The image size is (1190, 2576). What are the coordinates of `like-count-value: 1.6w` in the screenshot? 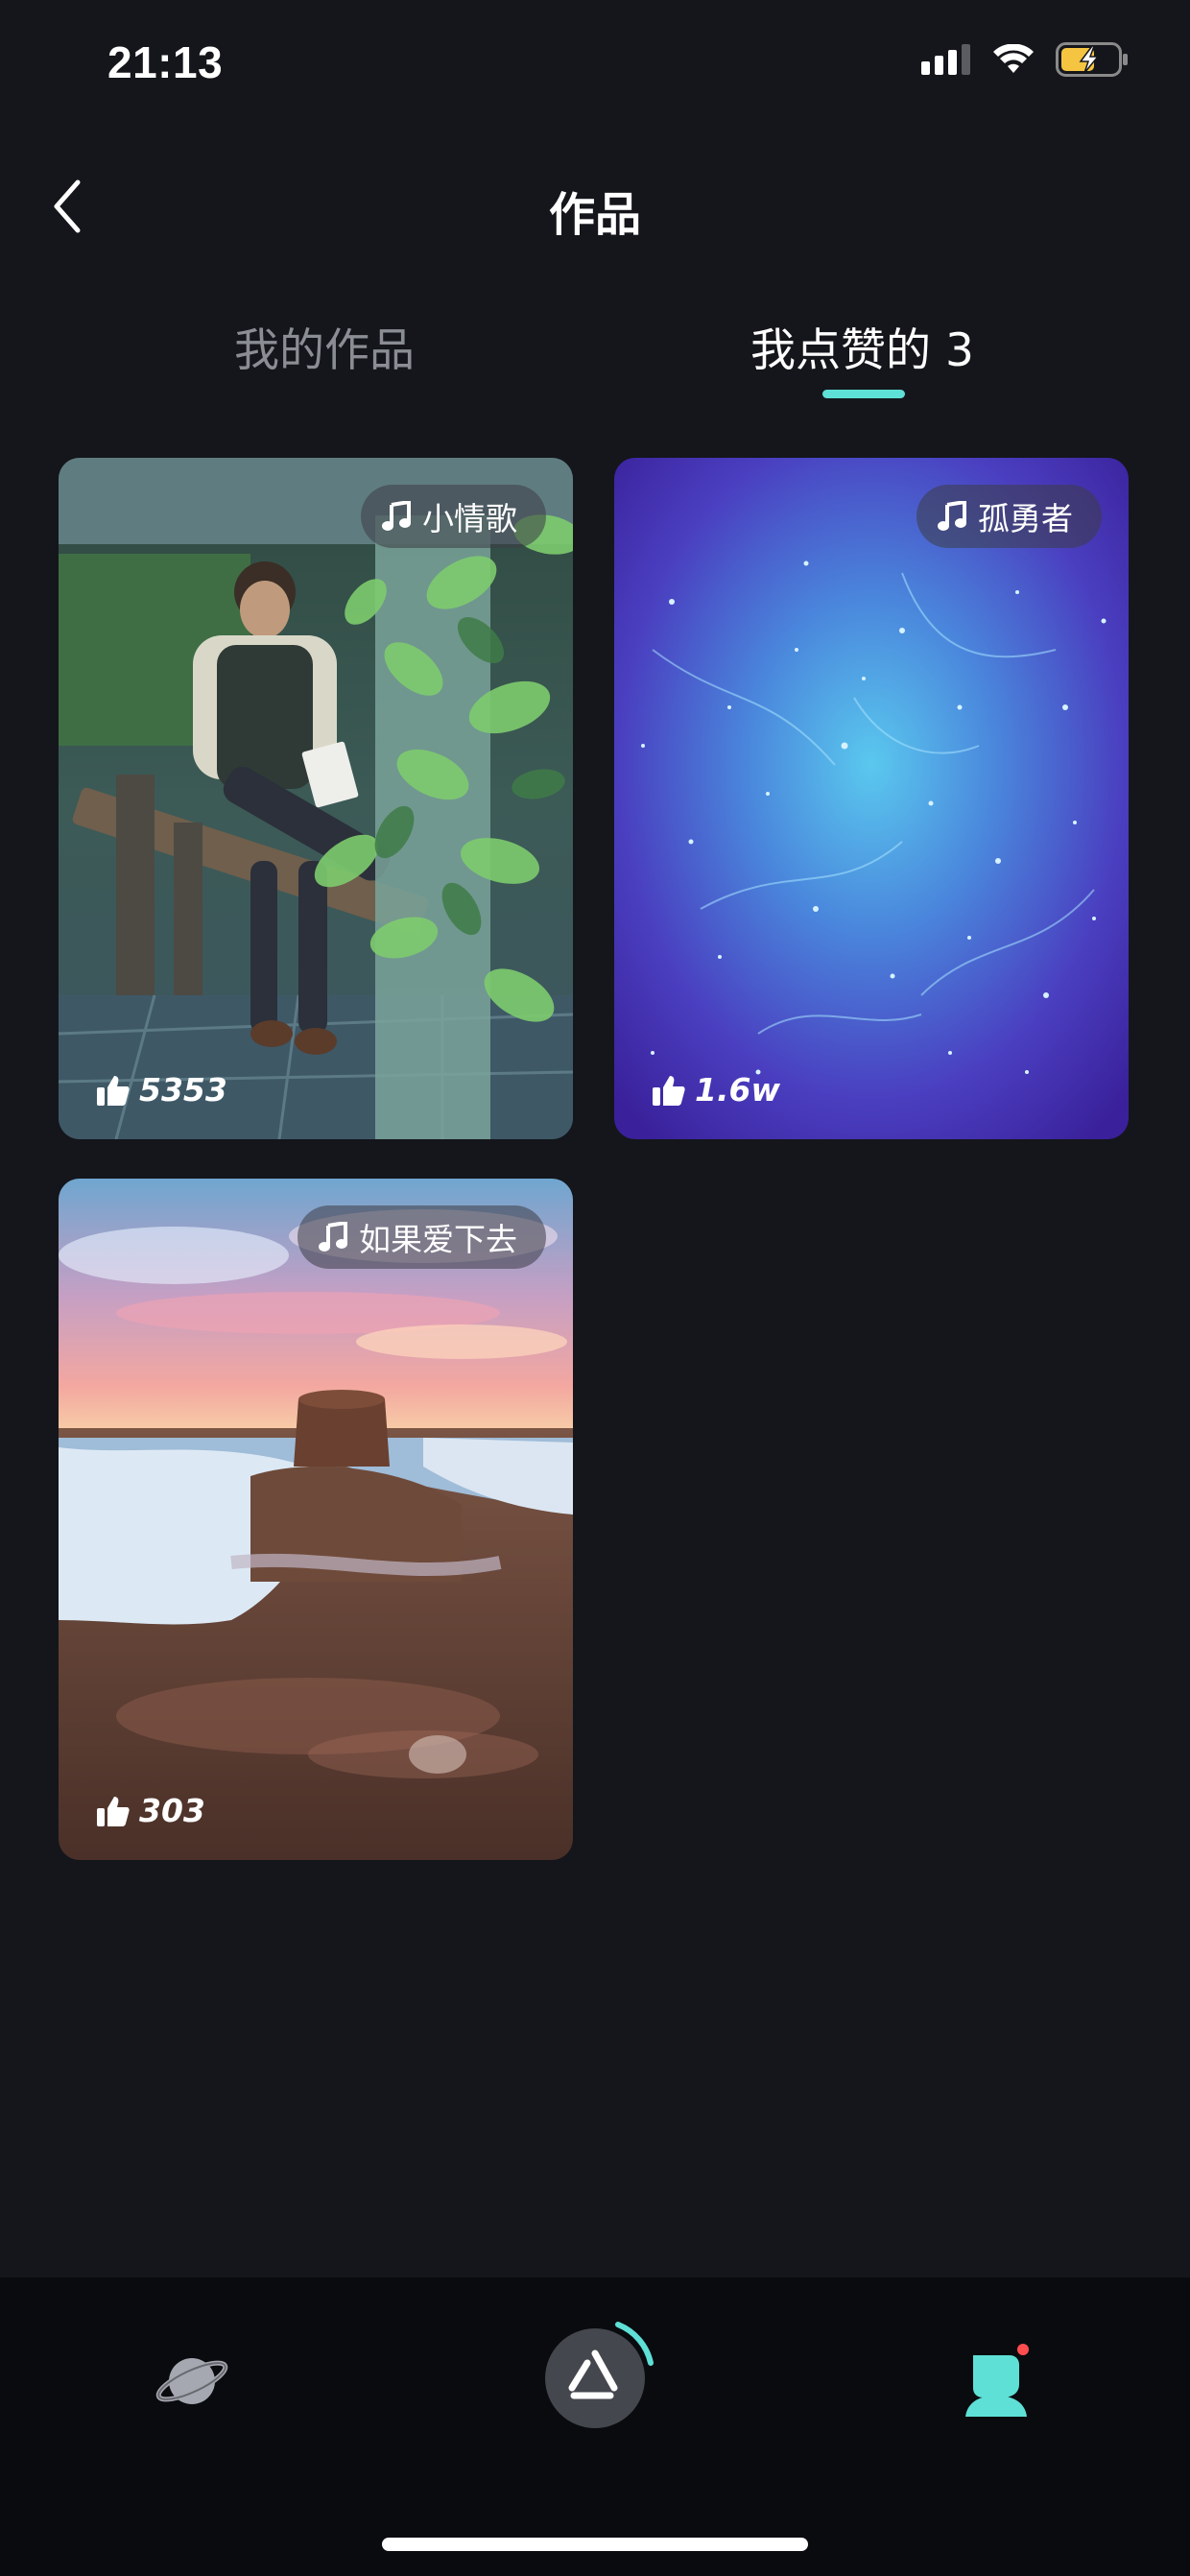 It's located at (738, 1090).